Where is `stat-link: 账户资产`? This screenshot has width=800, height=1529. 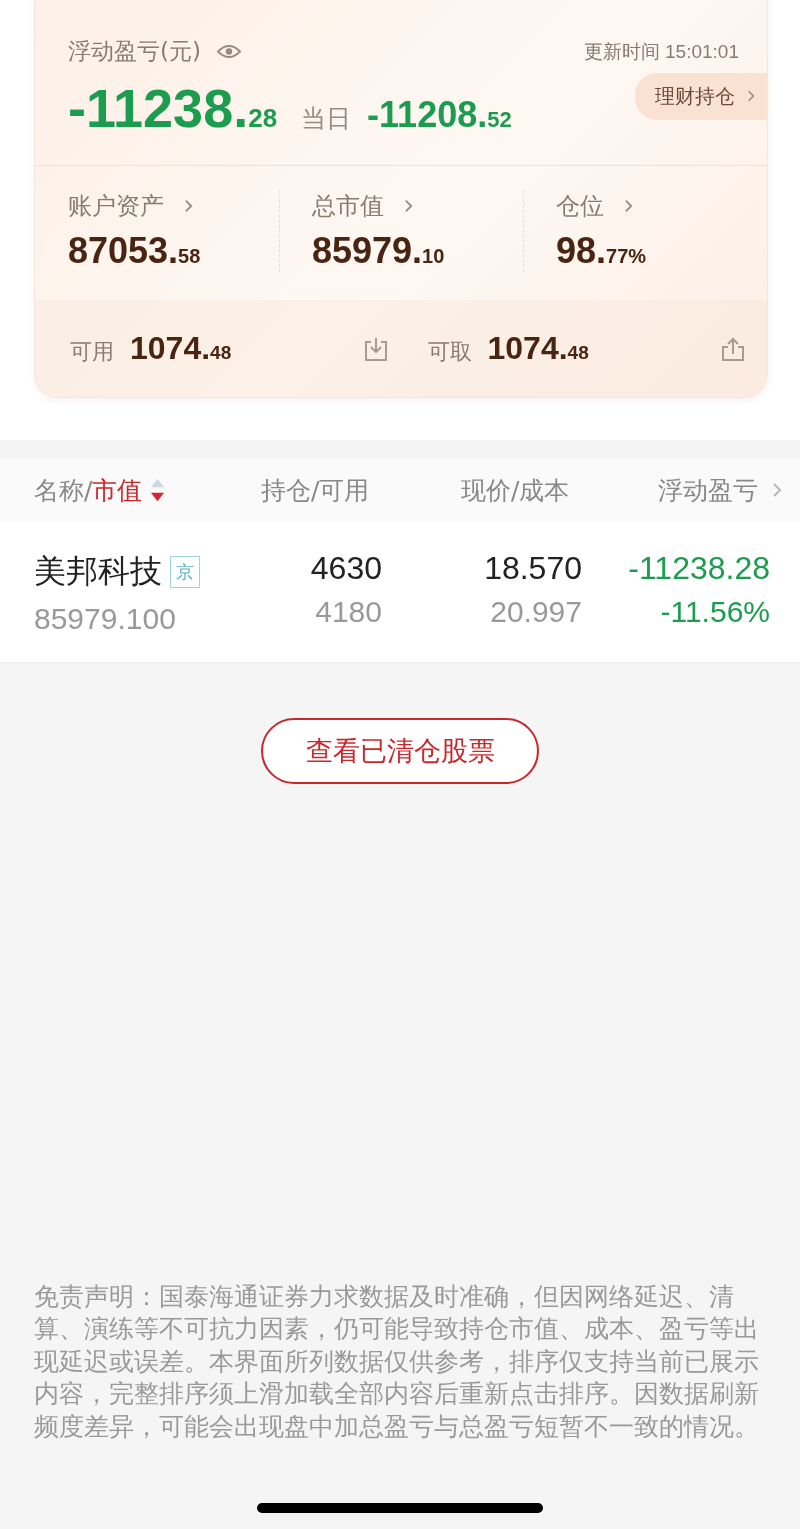 stat-link: 账户资产 is located at coordinates (130, 206).